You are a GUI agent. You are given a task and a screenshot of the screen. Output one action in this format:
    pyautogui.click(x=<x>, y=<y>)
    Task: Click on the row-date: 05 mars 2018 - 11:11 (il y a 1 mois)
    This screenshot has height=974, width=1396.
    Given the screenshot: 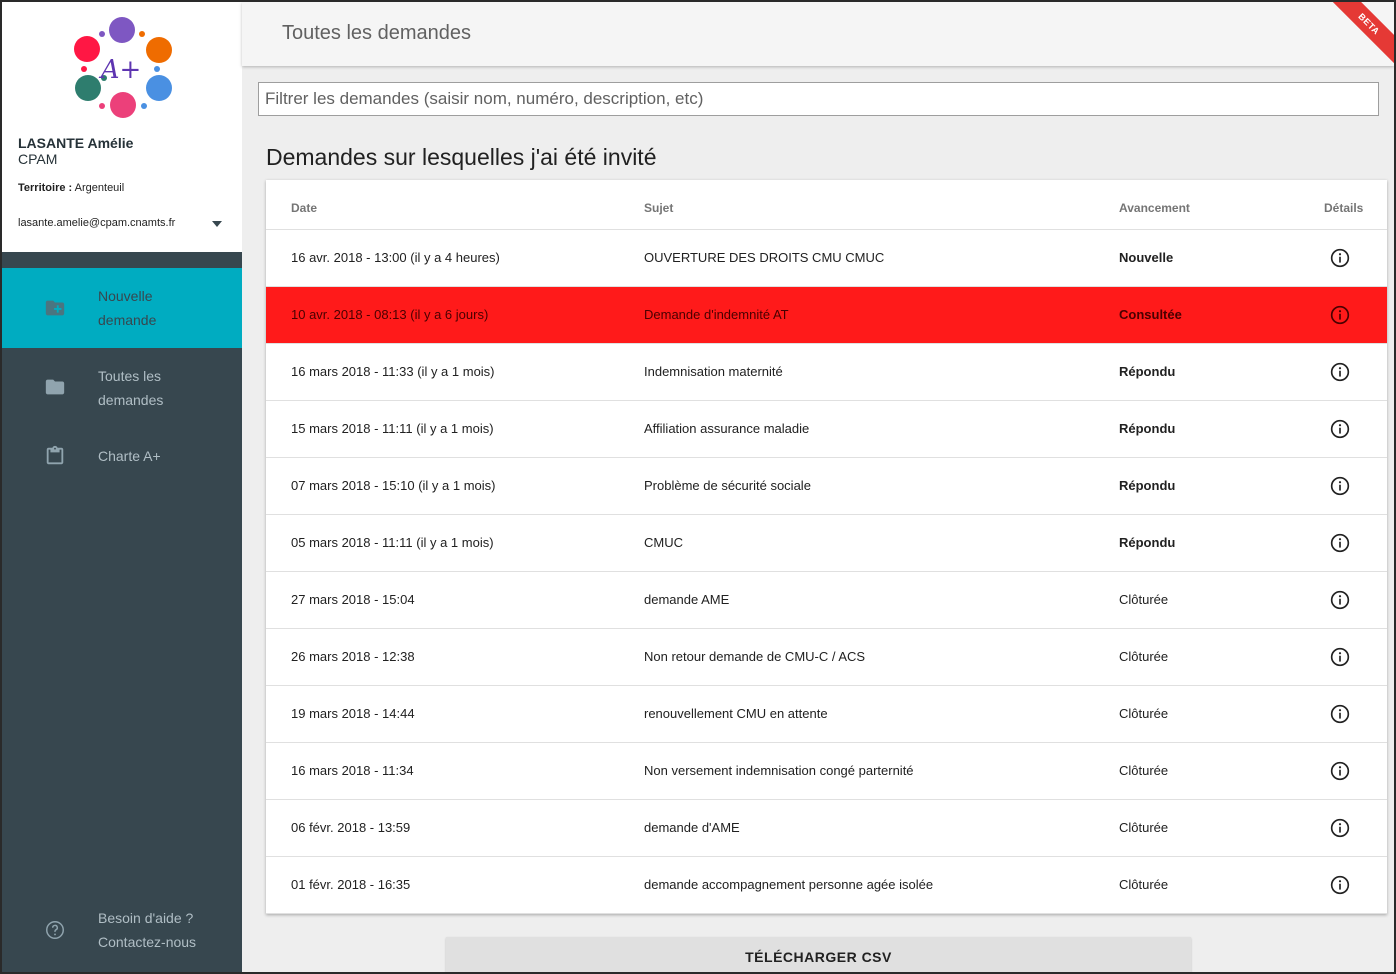 What is the action you would take?
    pyautogui.click(x=392, y=542)
    